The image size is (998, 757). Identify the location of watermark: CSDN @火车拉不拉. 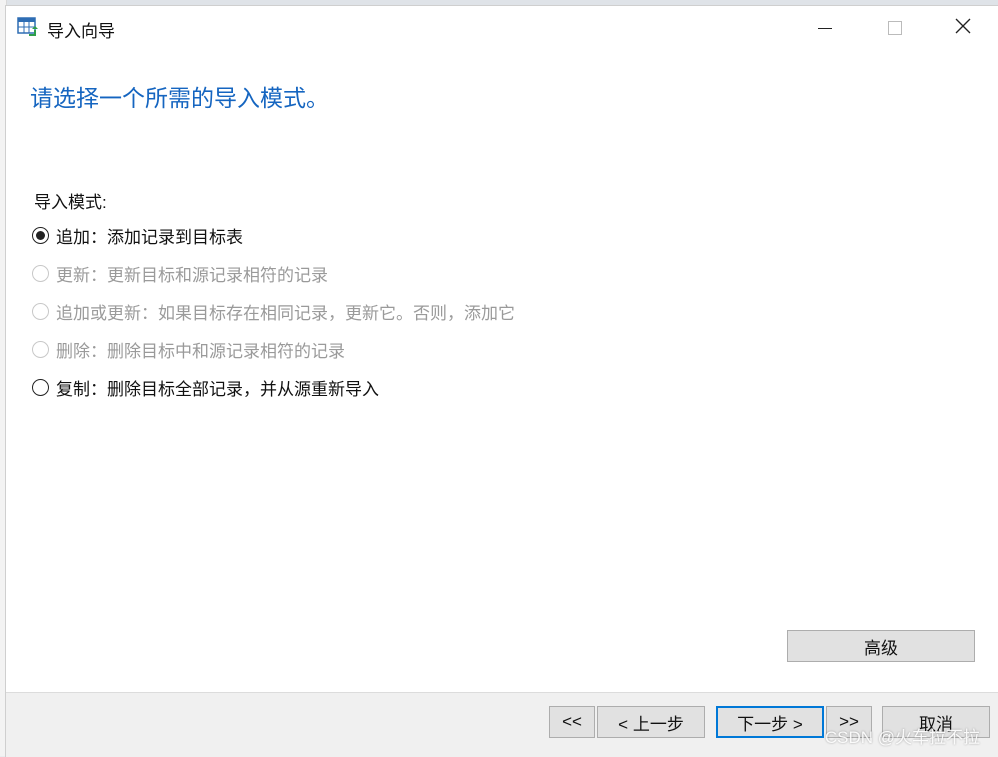
(902, 735).